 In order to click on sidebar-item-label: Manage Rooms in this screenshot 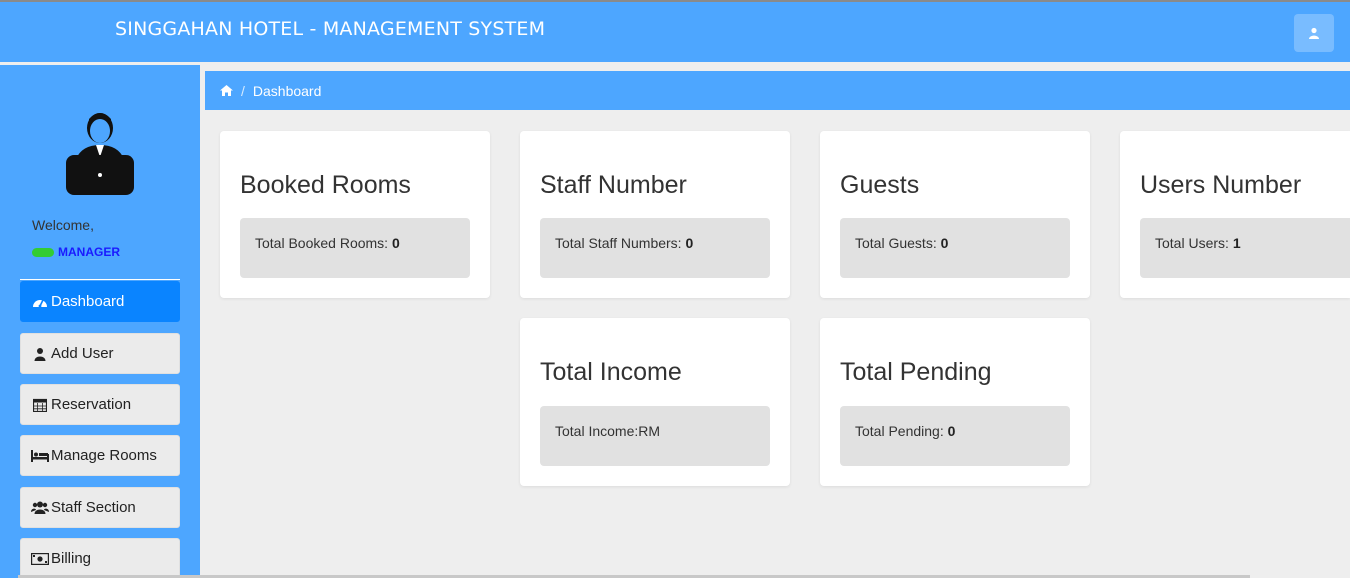, I will do `click(104, 455)`.